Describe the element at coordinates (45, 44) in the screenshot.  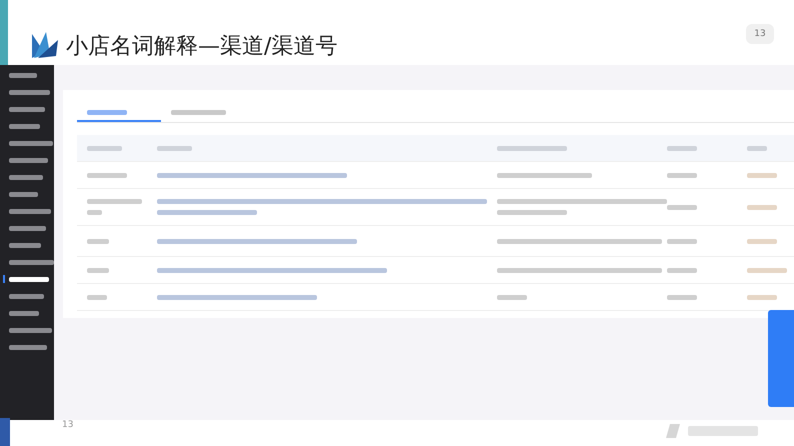
I see `logo-icon` at that location.